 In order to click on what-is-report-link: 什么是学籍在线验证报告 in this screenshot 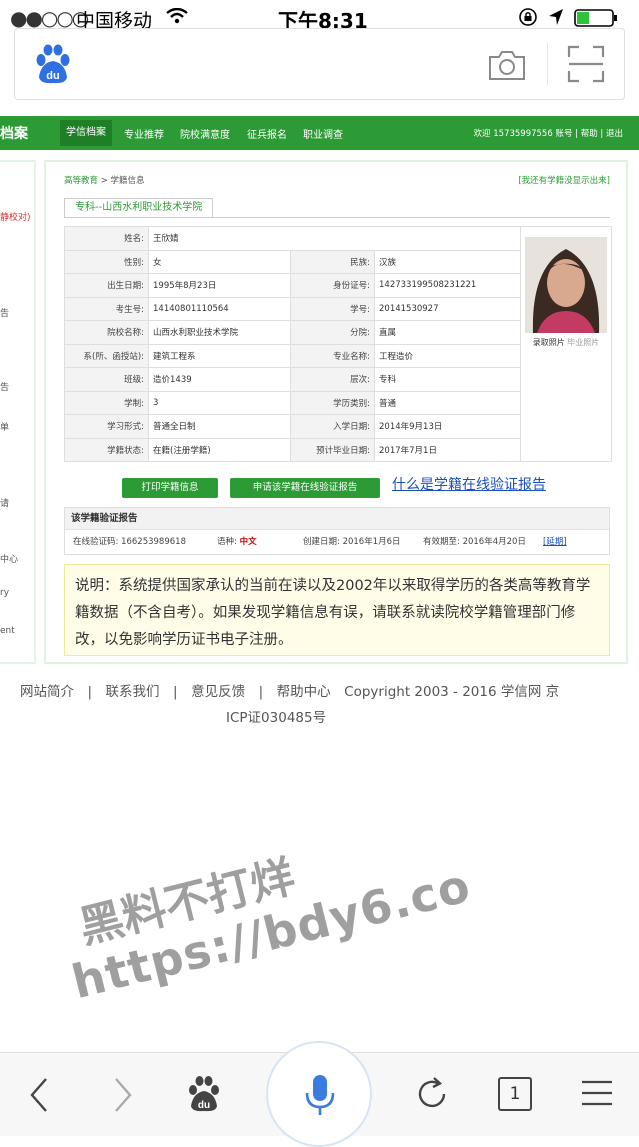, I will do `click(469, 484)`.